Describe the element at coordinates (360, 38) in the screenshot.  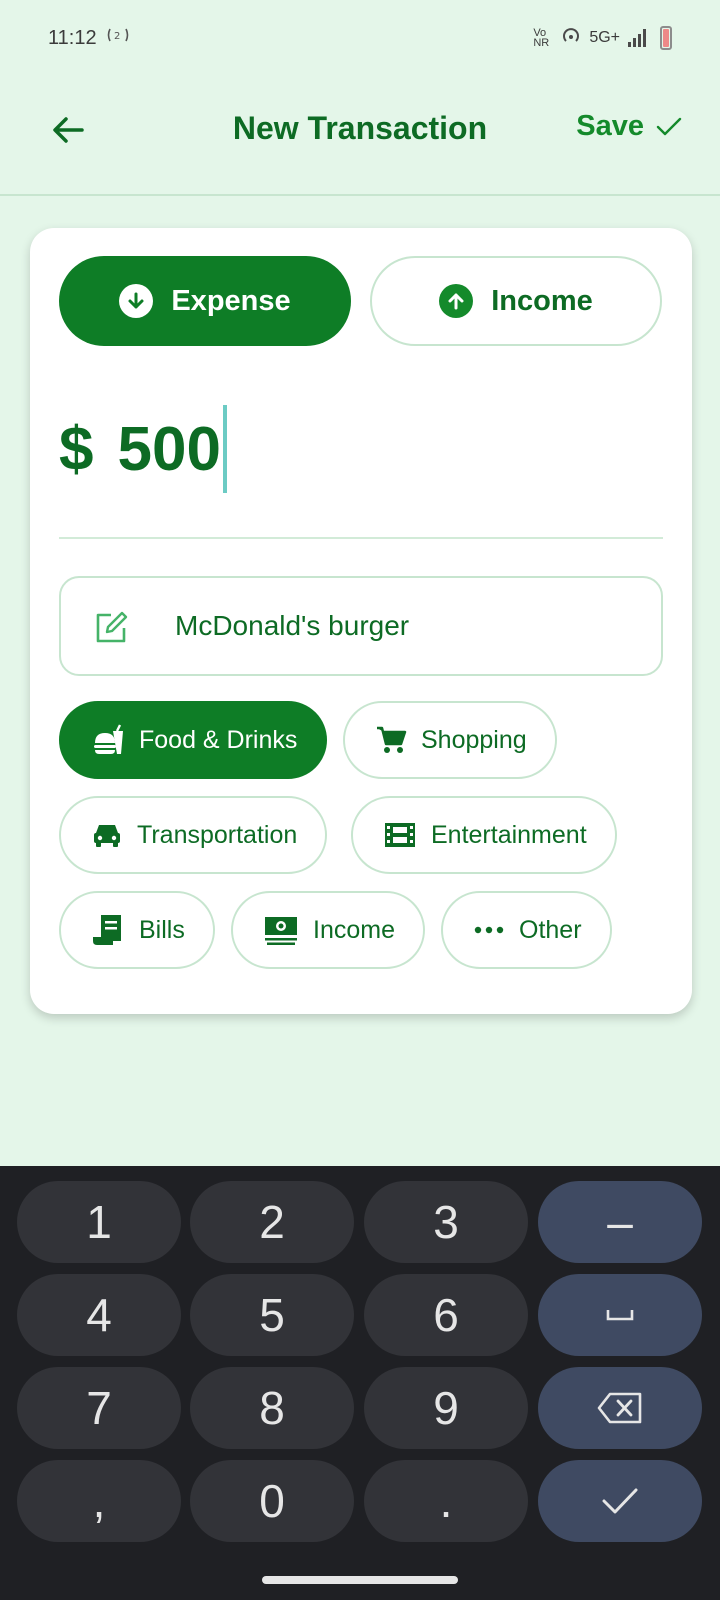
I see `status-bar: 11:12 2 Vo NR 5G+` at that location.